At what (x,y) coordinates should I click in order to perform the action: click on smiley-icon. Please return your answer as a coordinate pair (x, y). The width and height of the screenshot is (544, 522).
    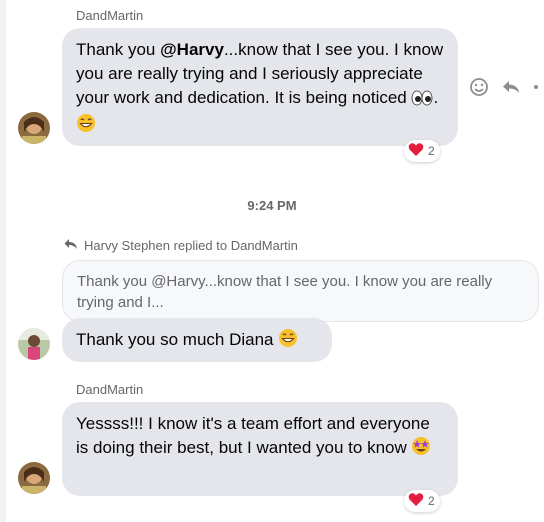
    Looking at the image, I should click on (479, 87).